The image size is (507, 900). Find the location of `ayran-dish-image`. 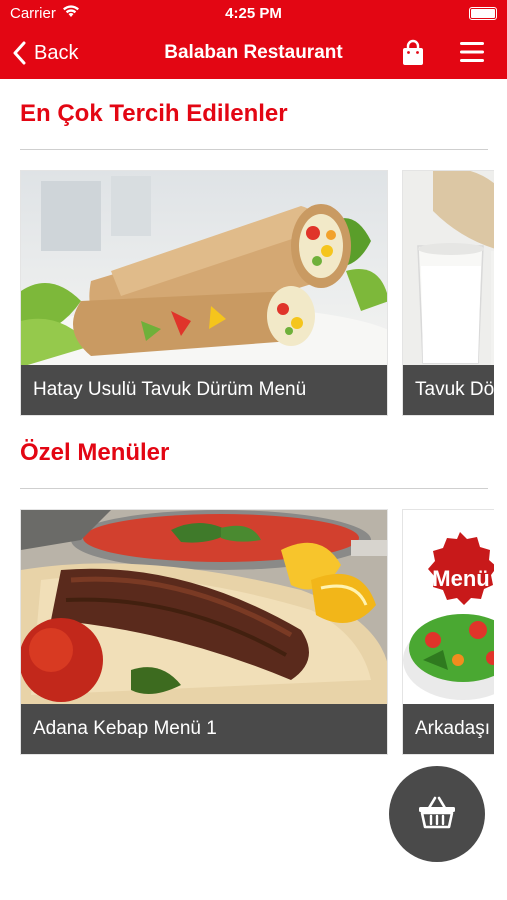

ayran-dish-image is located at coordinates (448, 269).